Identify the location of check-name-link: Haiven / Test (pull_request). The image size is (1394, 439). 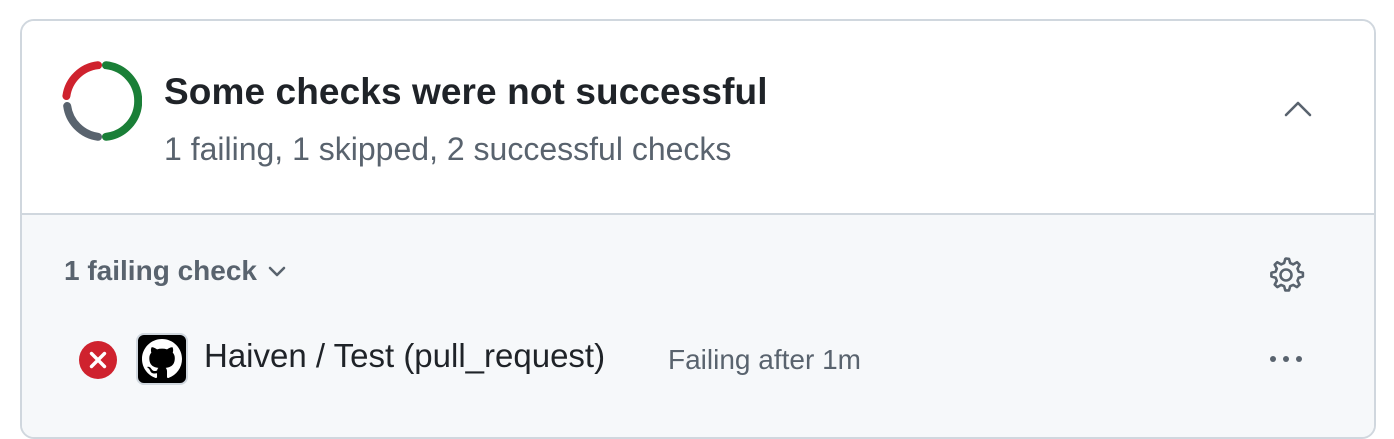
(404, 356).